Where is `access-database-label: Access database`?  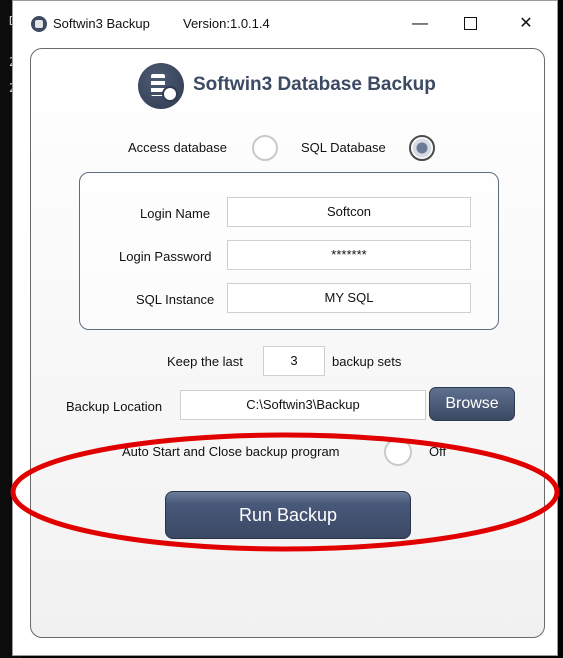 access-database-label: Access database is located at coordinates (178, 147).